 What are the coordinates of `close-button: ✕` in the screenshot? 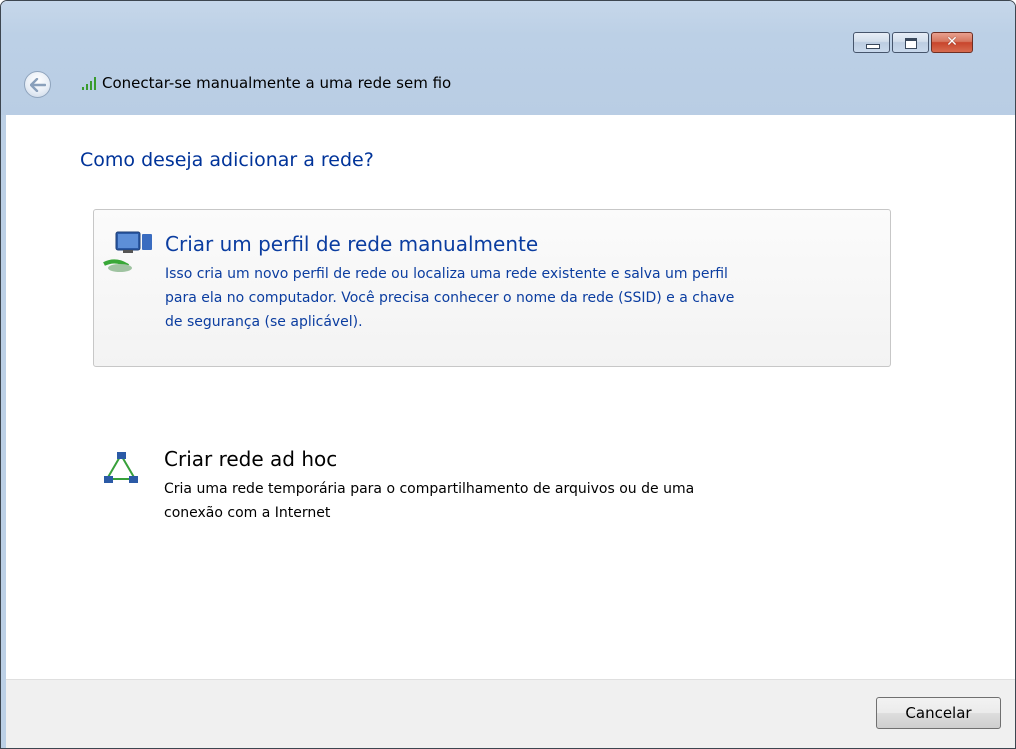 It's located at (952, 42).